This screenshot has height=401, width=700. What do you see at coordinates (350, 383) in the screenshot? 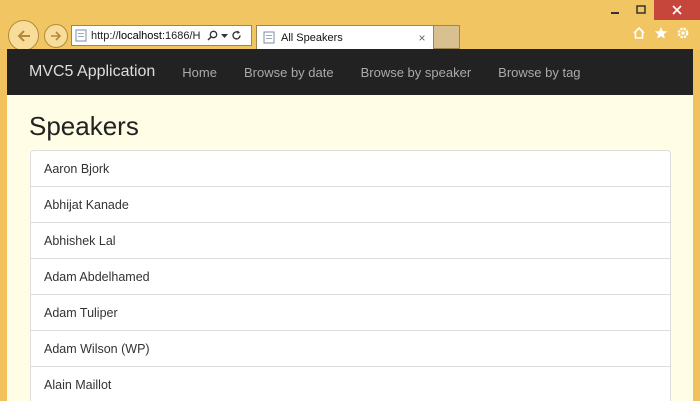
I see `list-item: Alain Maillot` at bounding box center [350, 383].